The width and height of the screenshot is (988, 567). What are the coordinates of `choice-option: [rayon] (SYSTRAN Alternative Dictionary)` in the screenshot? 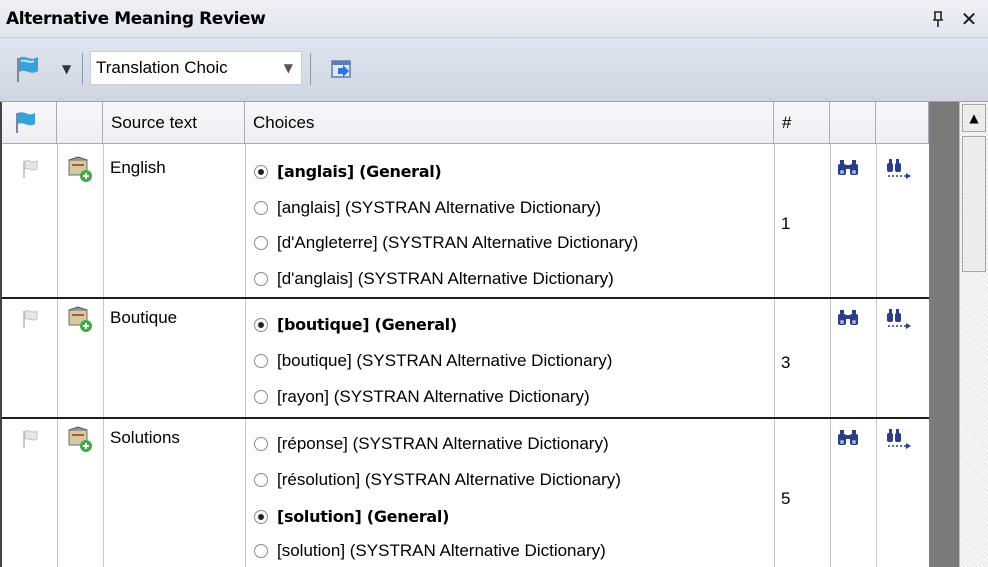 It's located at (422, 400).